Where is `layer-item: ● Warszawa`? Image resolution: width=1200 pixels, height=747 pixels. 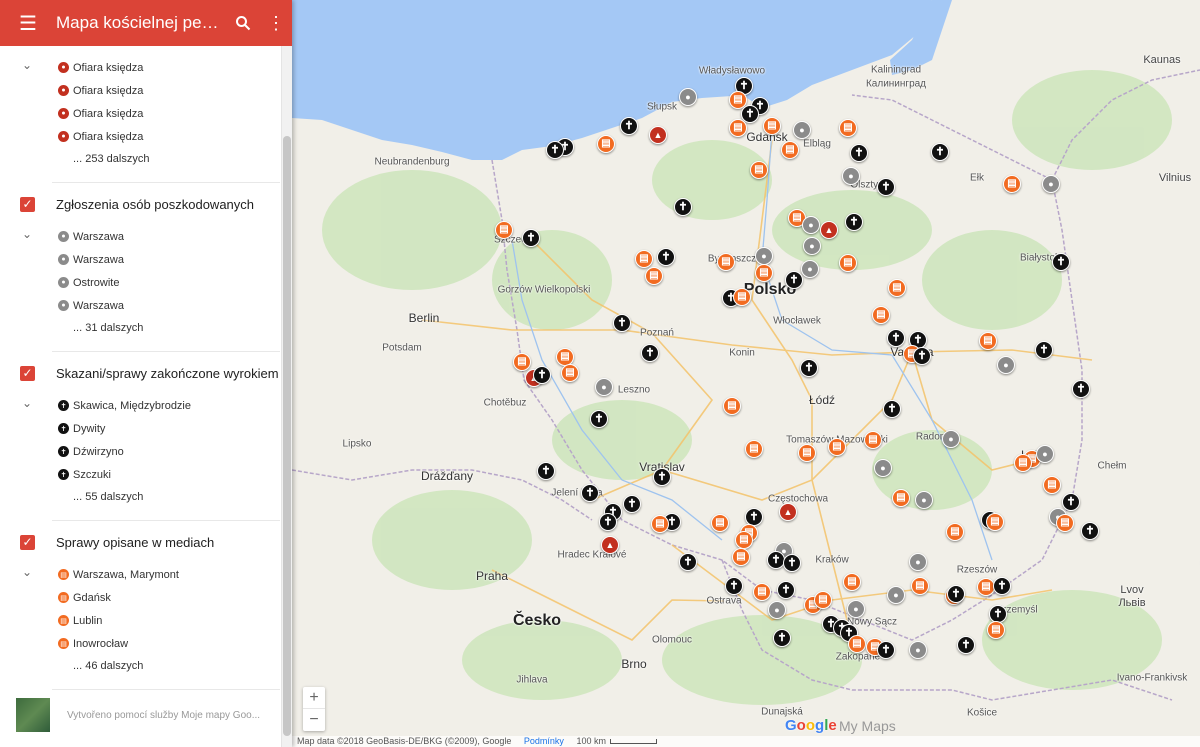 layer-item: ● Warszawa is located at coordinates (140, 259).